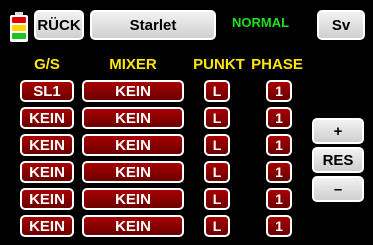 Image resolution: width=373 pixels, height=245 pixels. What do you see at coordinates (59, 25) in the screenshot?
I see `back-button: RÜCK` at bounding box center [59, 25].